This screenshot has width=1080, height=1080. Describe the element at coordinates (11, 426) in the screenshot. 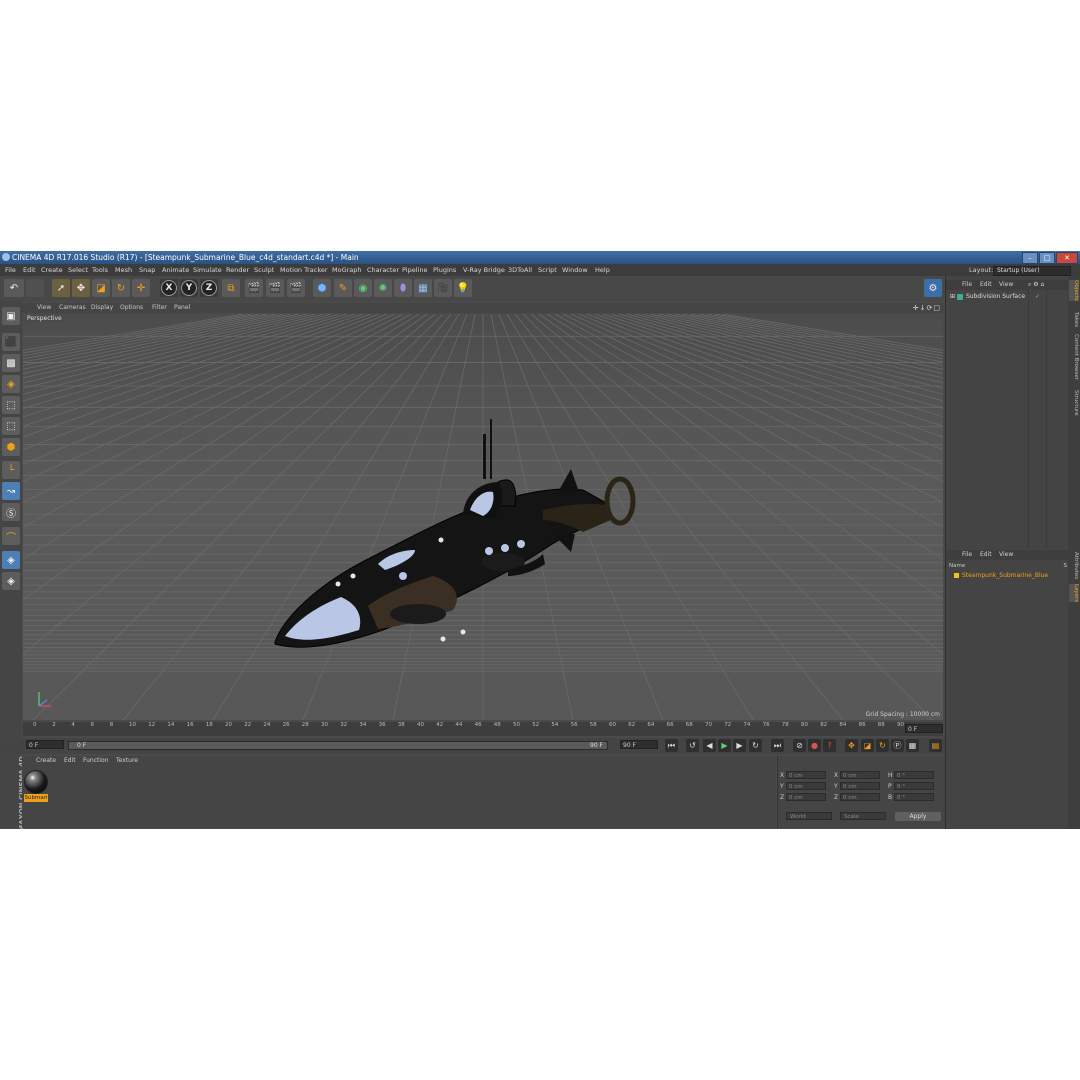

I see `edges-mode-icon: ⬚` at that location.